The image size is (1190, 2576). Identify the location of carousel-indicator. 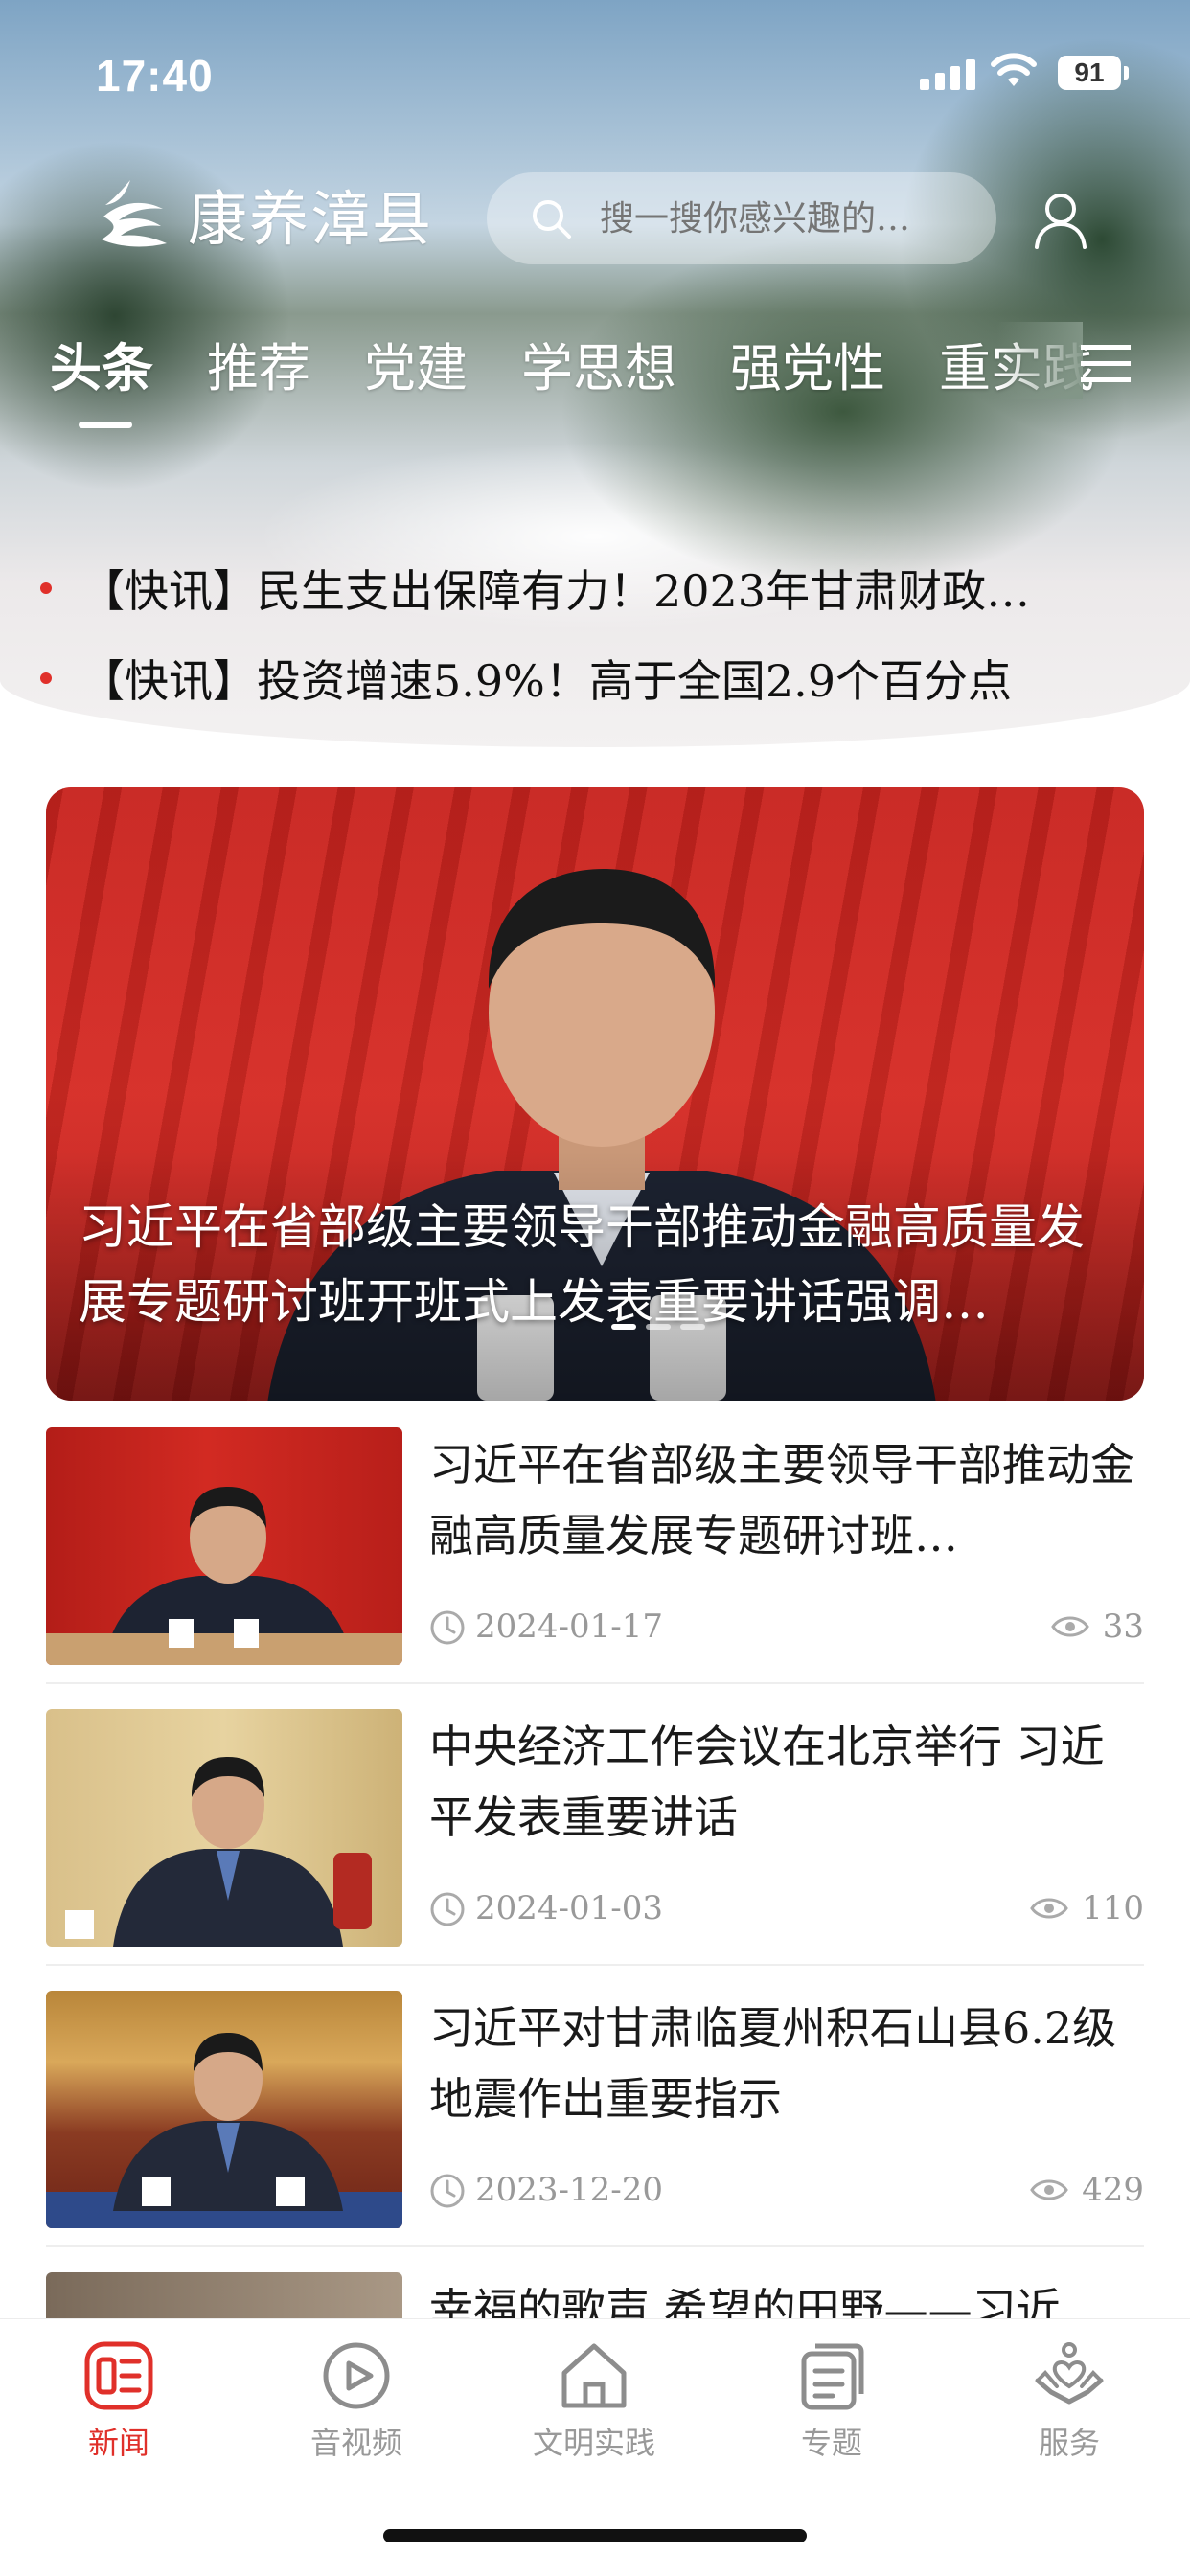
(663, 1327).